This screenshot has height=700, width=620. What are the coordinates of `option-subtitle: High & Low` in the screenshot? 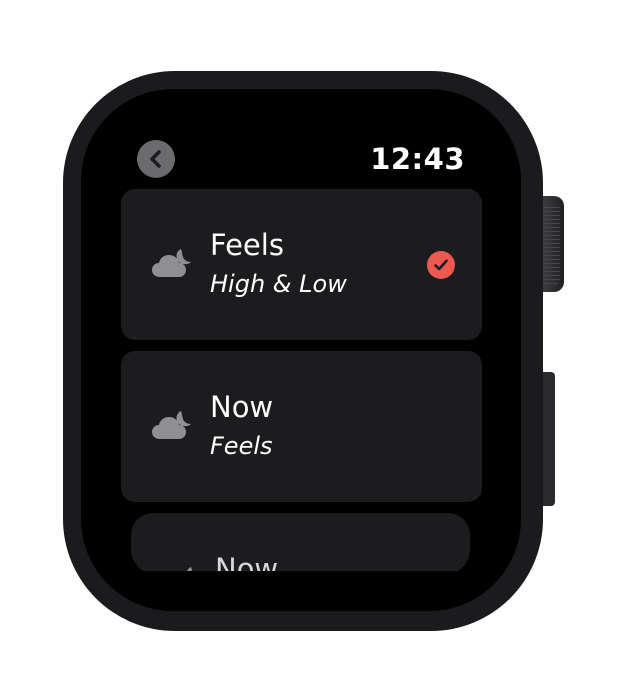 It's located at (278, 284).